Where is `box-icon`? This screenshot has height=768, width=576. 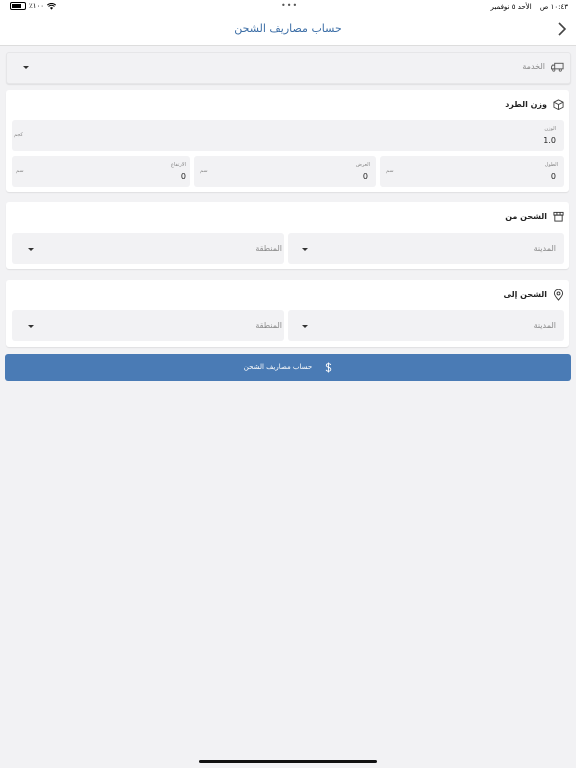
box-icon is located at coordinates (558, 104).